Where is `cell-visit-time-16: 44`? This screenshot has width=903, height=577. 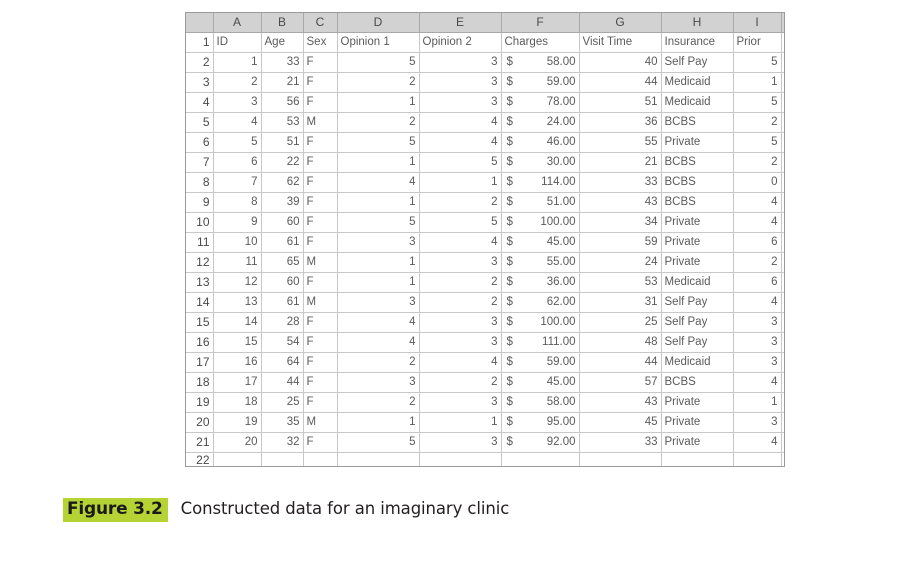
cell-visit-time-16: 44 is located at coordinates (620, 362).